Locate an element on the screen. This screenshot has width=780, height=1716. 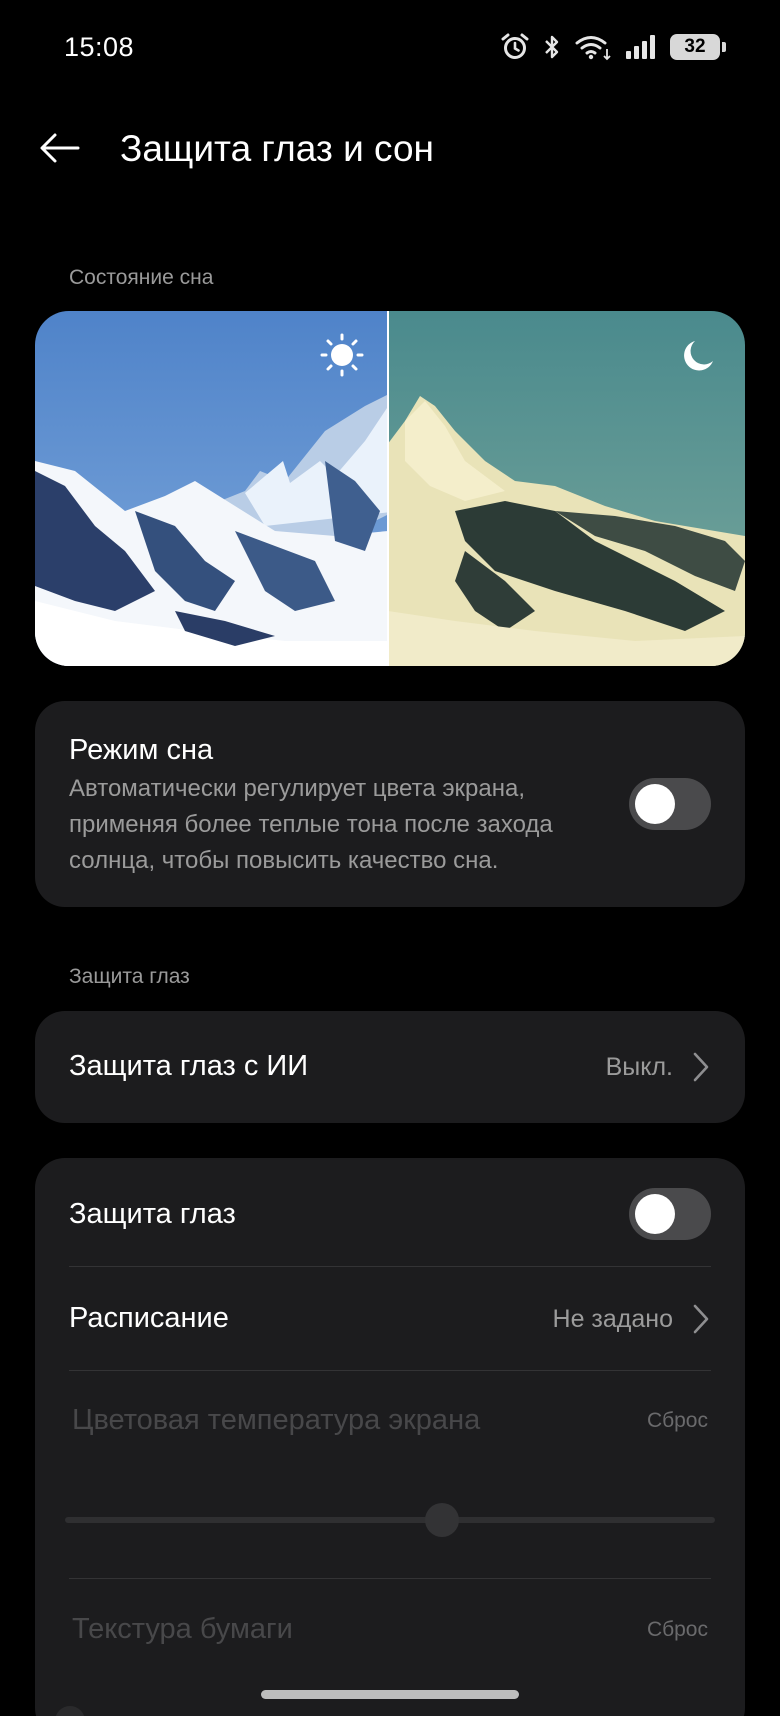
section-label-eye: Защита глаз is located at coordinates (129, 976).